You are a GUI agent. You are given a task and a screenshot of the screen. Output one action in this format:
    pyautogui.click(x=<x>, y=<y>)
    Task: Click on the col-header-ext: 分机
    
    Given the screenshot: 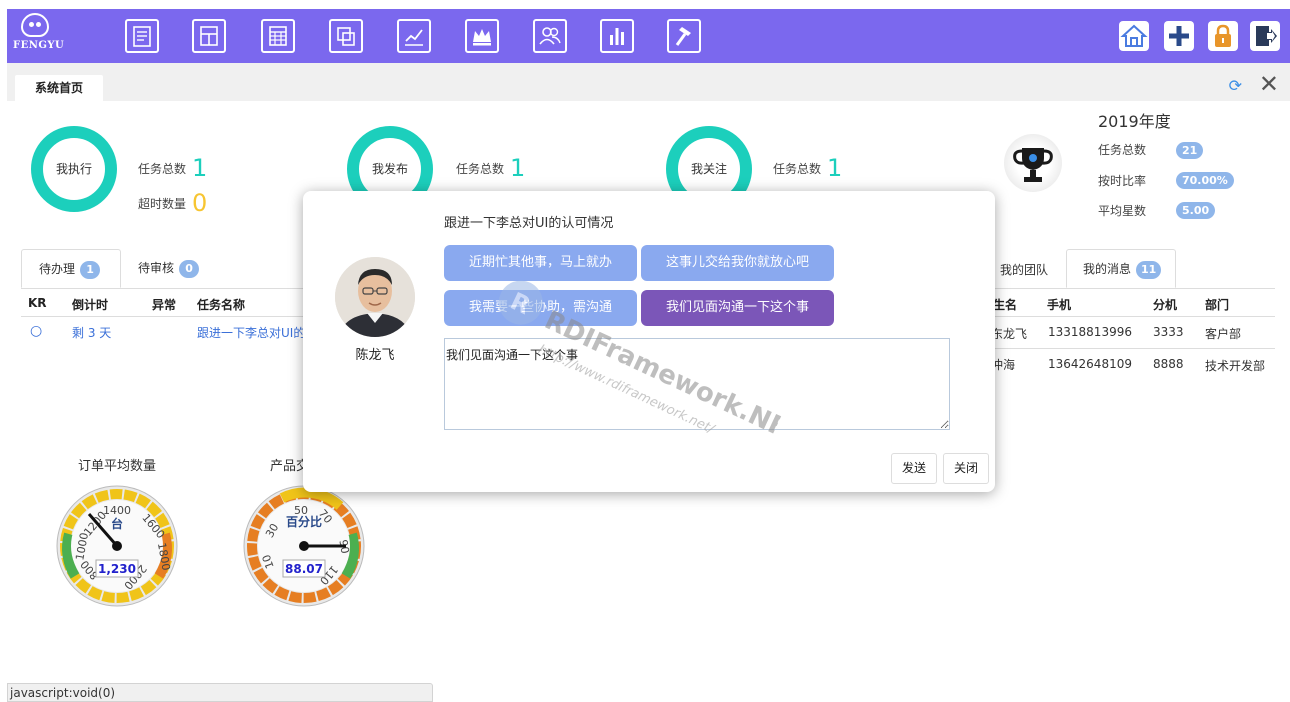 What is the action you would take?
    pyautogui.click(x=1165, y=304)
    